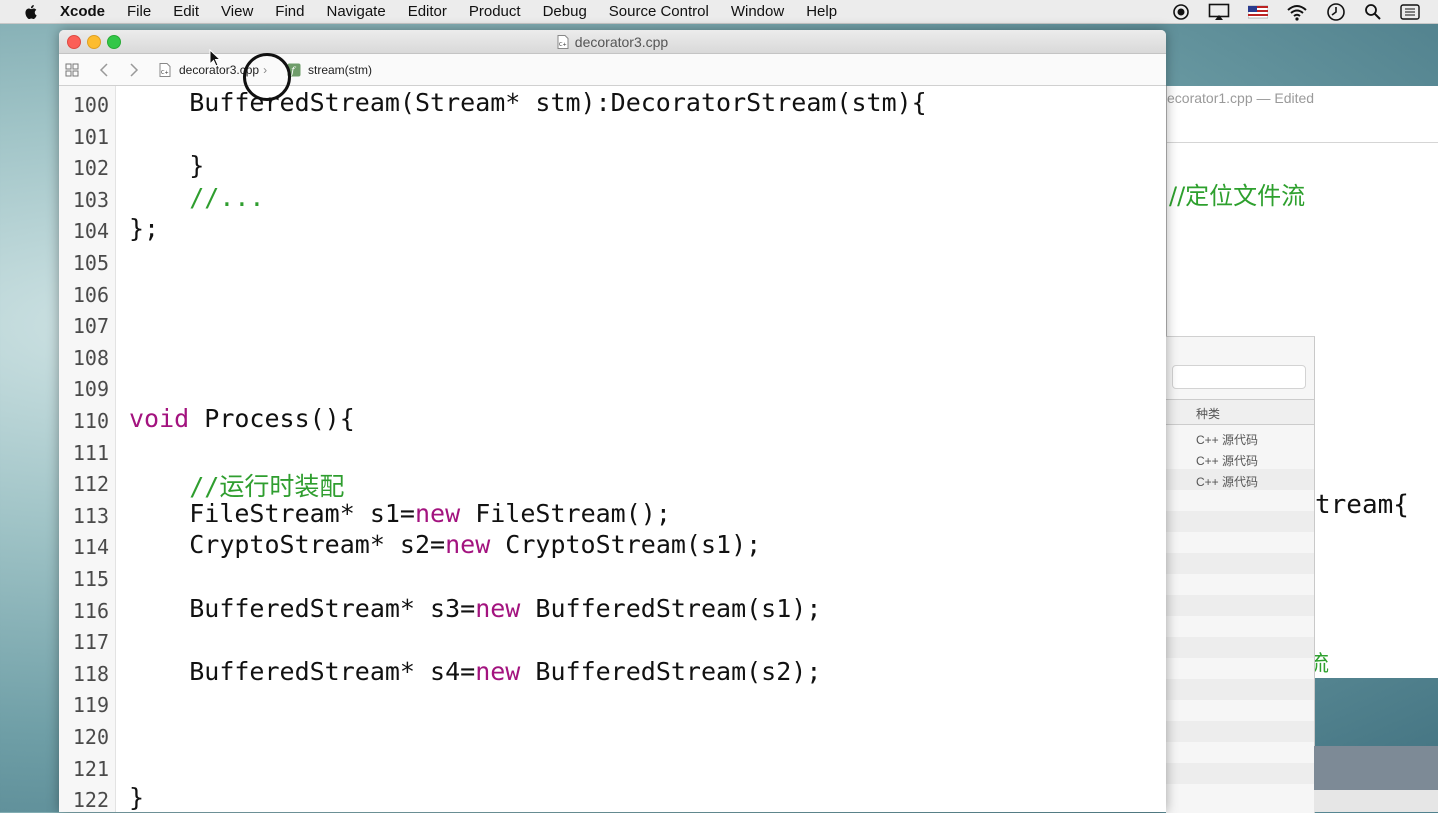 The width and height of the screenshot is (1438, 813). Describe the element at coordinates (90, 515) in the screenshot. I see `line-number: 113` at that location.